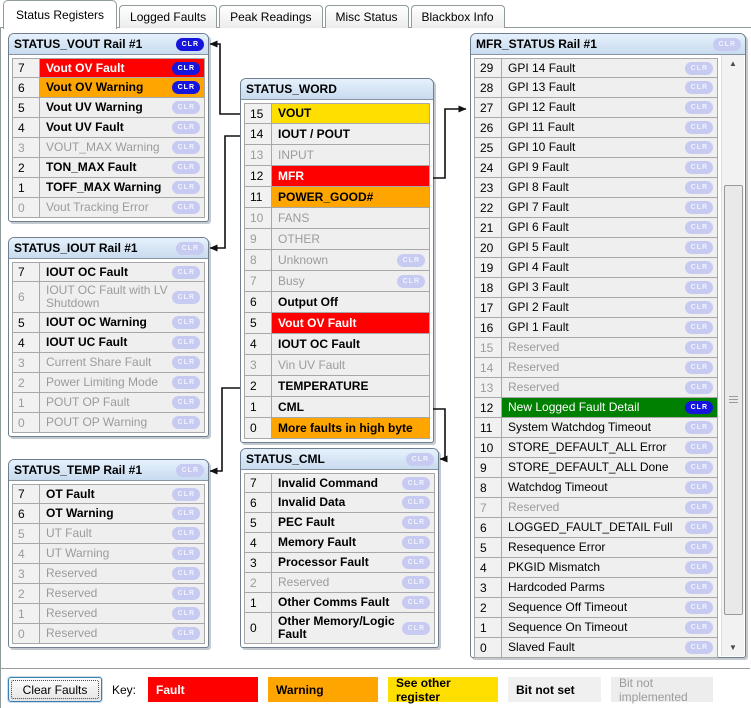  I want to click on bit-label: LOGGED_FAULT_DETAIL Full, so click(590, 527).